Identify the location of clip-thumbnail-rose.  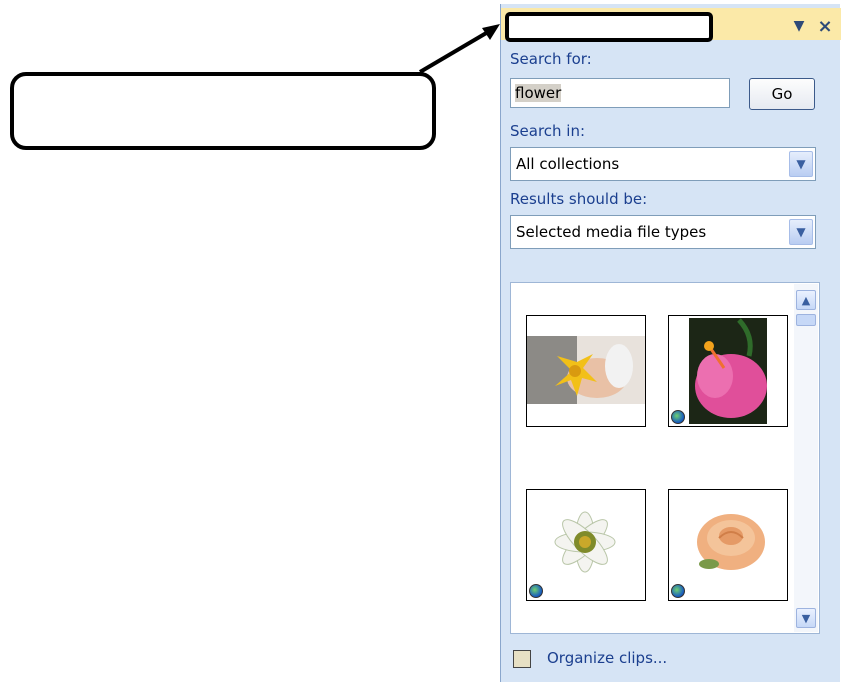
(728, 545).